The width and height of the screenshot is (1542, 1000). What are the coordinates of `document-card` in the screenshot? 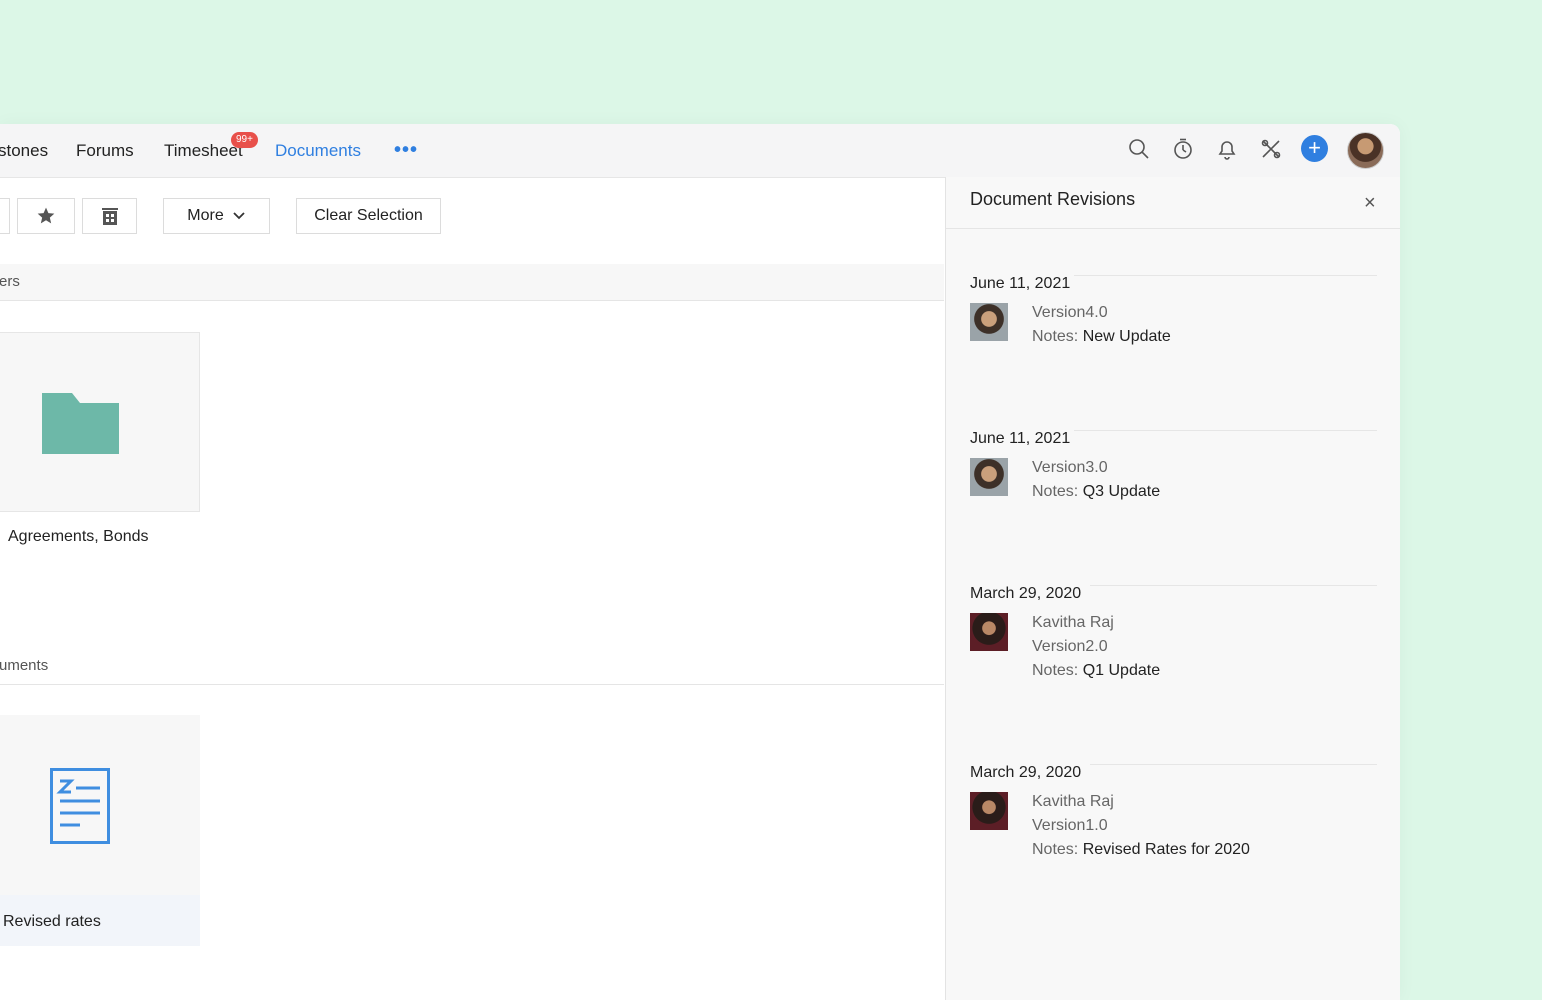 It's located at (100, 830).